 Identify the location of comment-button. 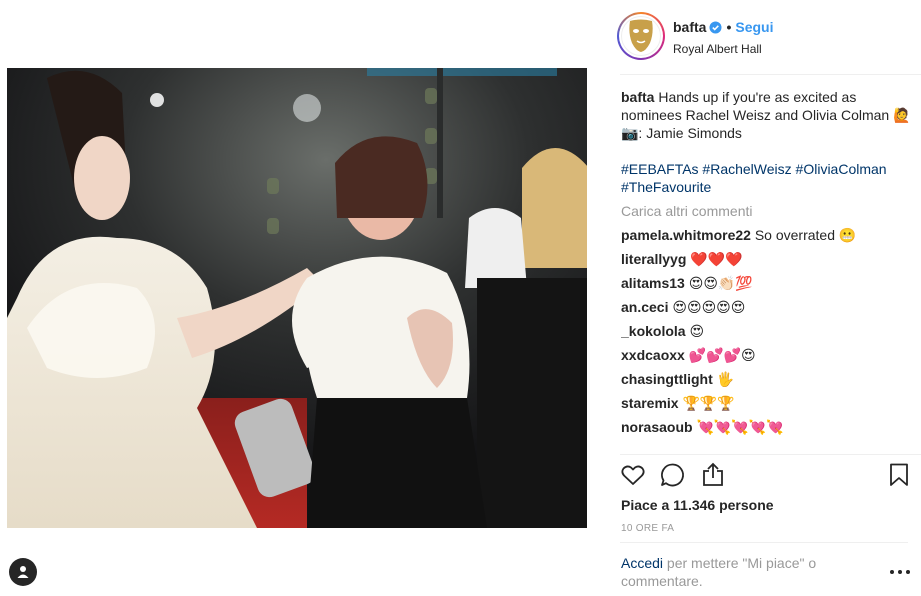
(673, 475).